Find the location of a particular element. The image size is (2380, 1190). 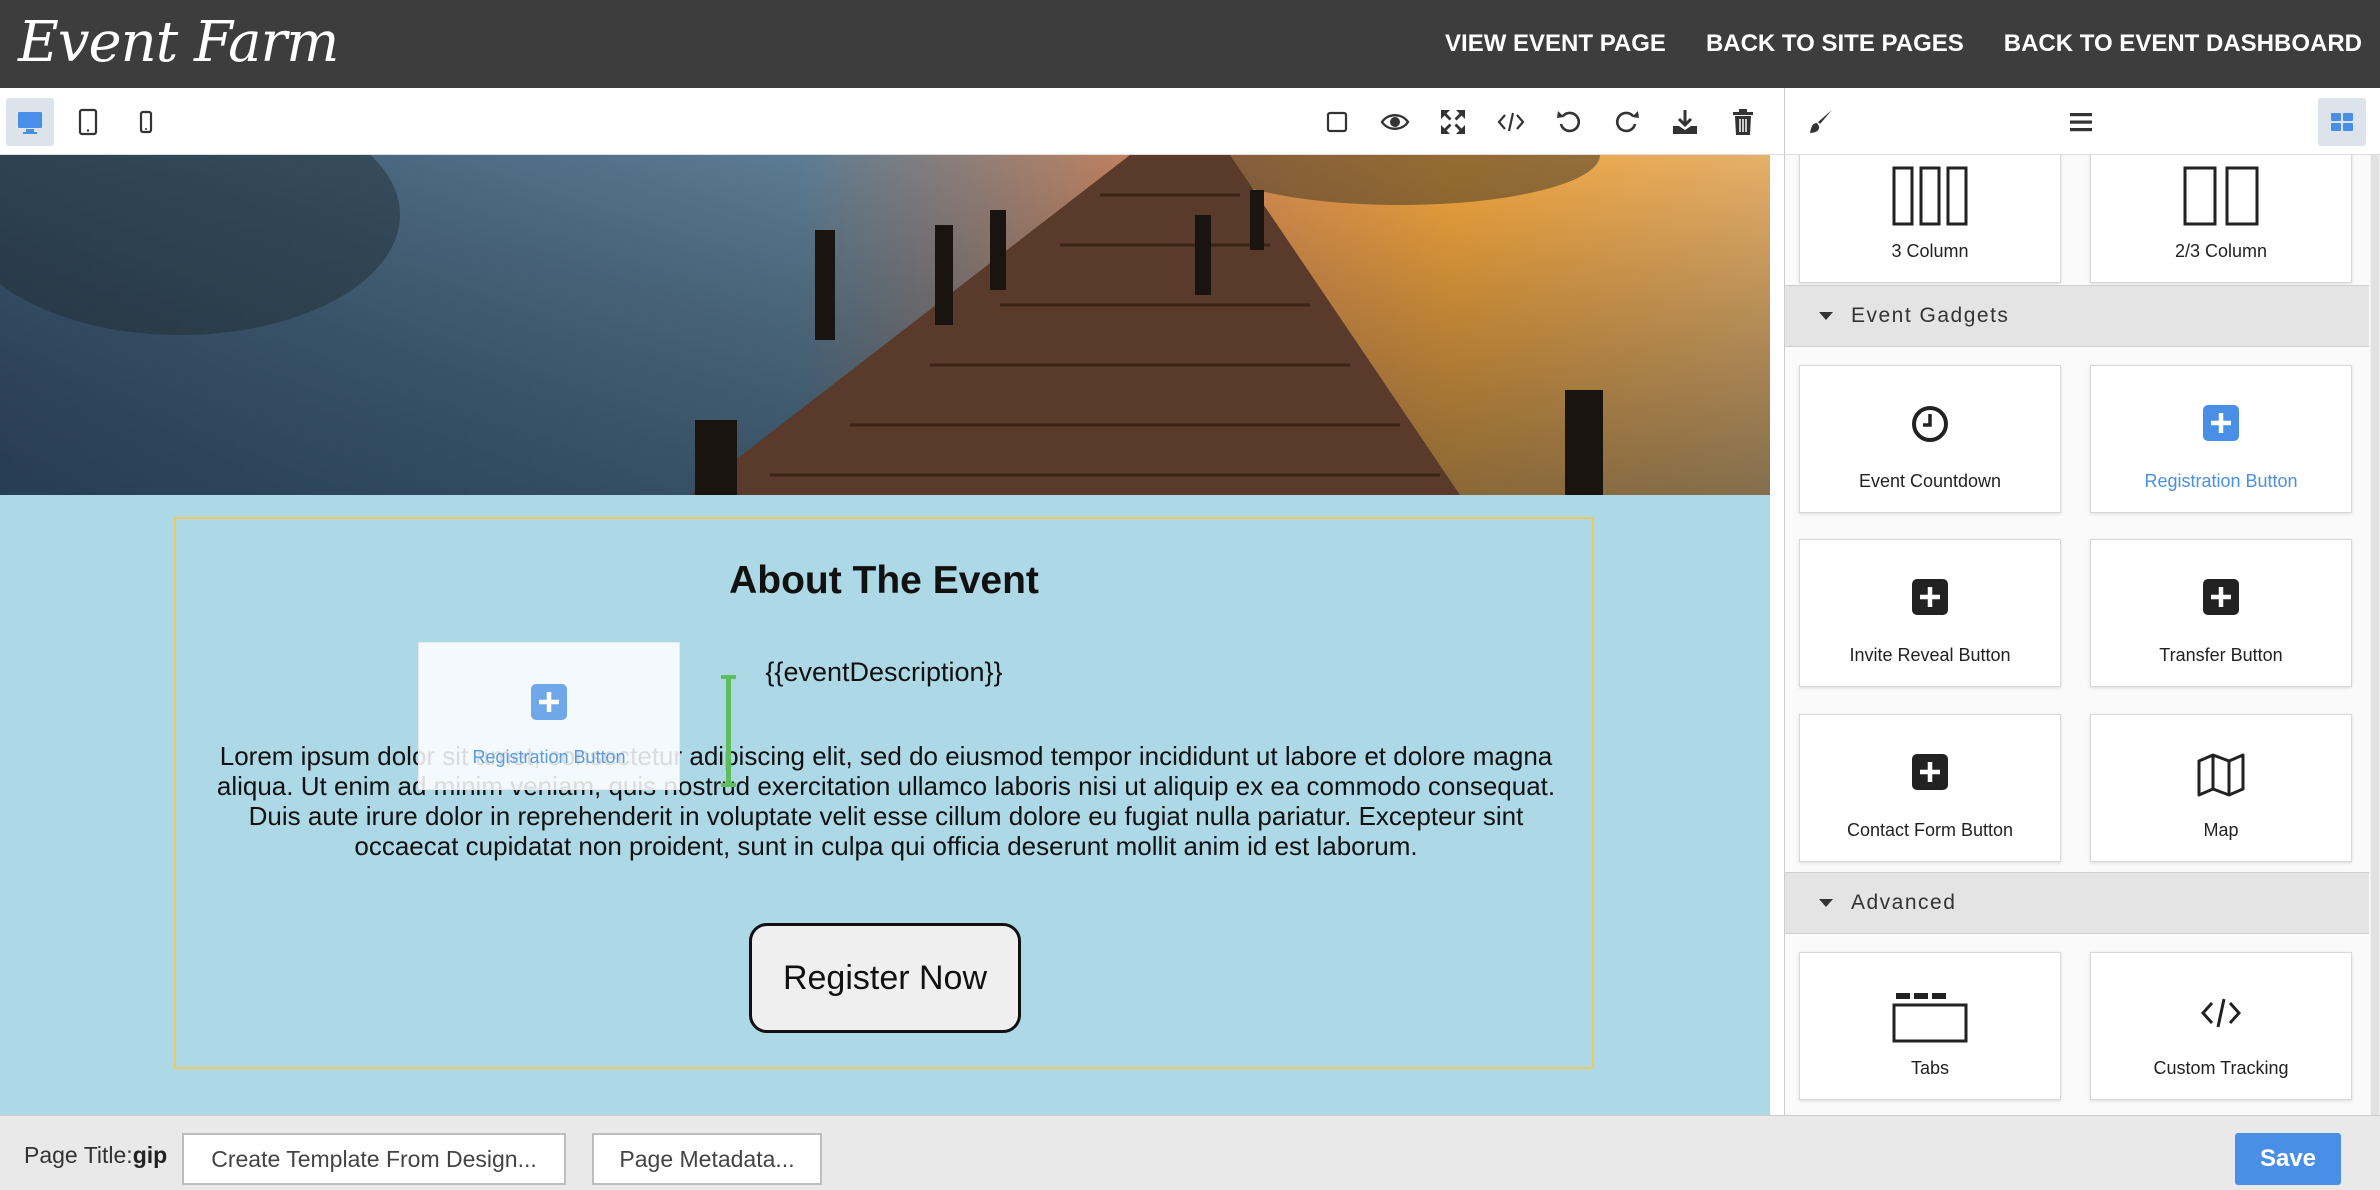

block-three-column: 3 Column is located at coordinates (1930, 219).